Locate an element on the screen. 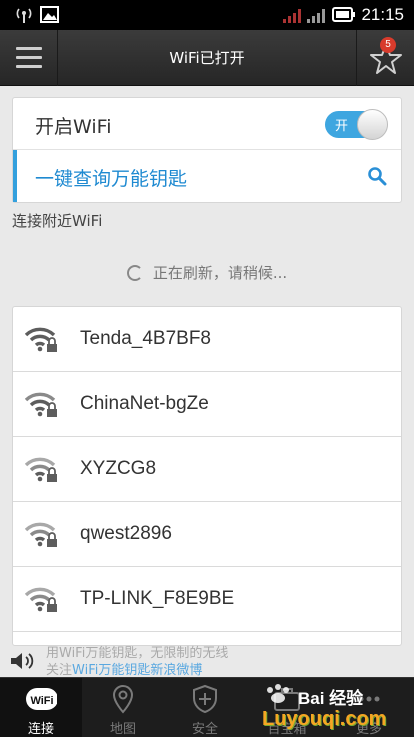 The height and width of the screenshot is (737, 414). favorites-button: 5 is located at coordinates (385, 58).